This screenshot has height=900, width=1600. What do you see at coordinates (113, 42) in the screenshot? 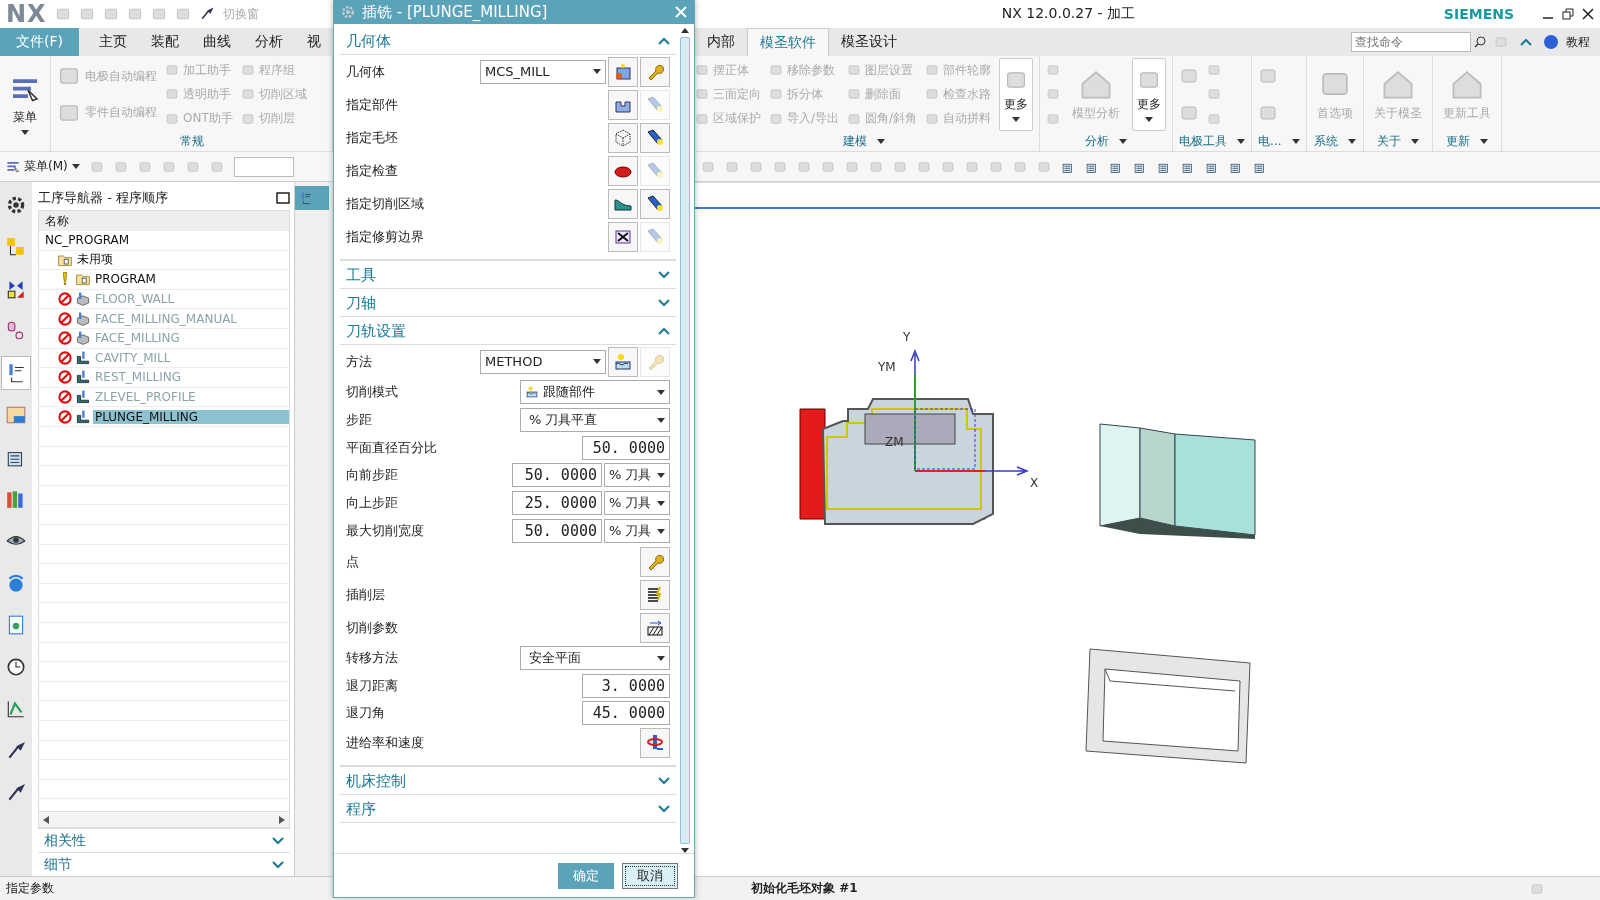
I see `ribbon-tab: 主页` at bounding box center [113, 42].